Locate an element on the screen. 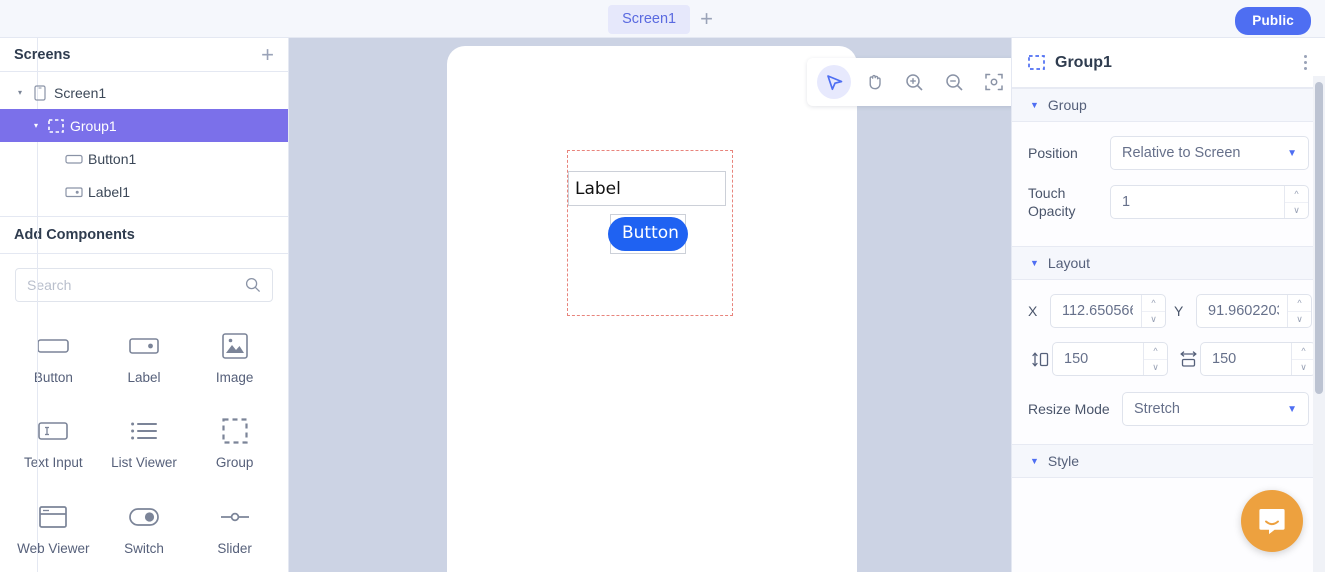  text-input-icon is located at coordinates (53, 431).